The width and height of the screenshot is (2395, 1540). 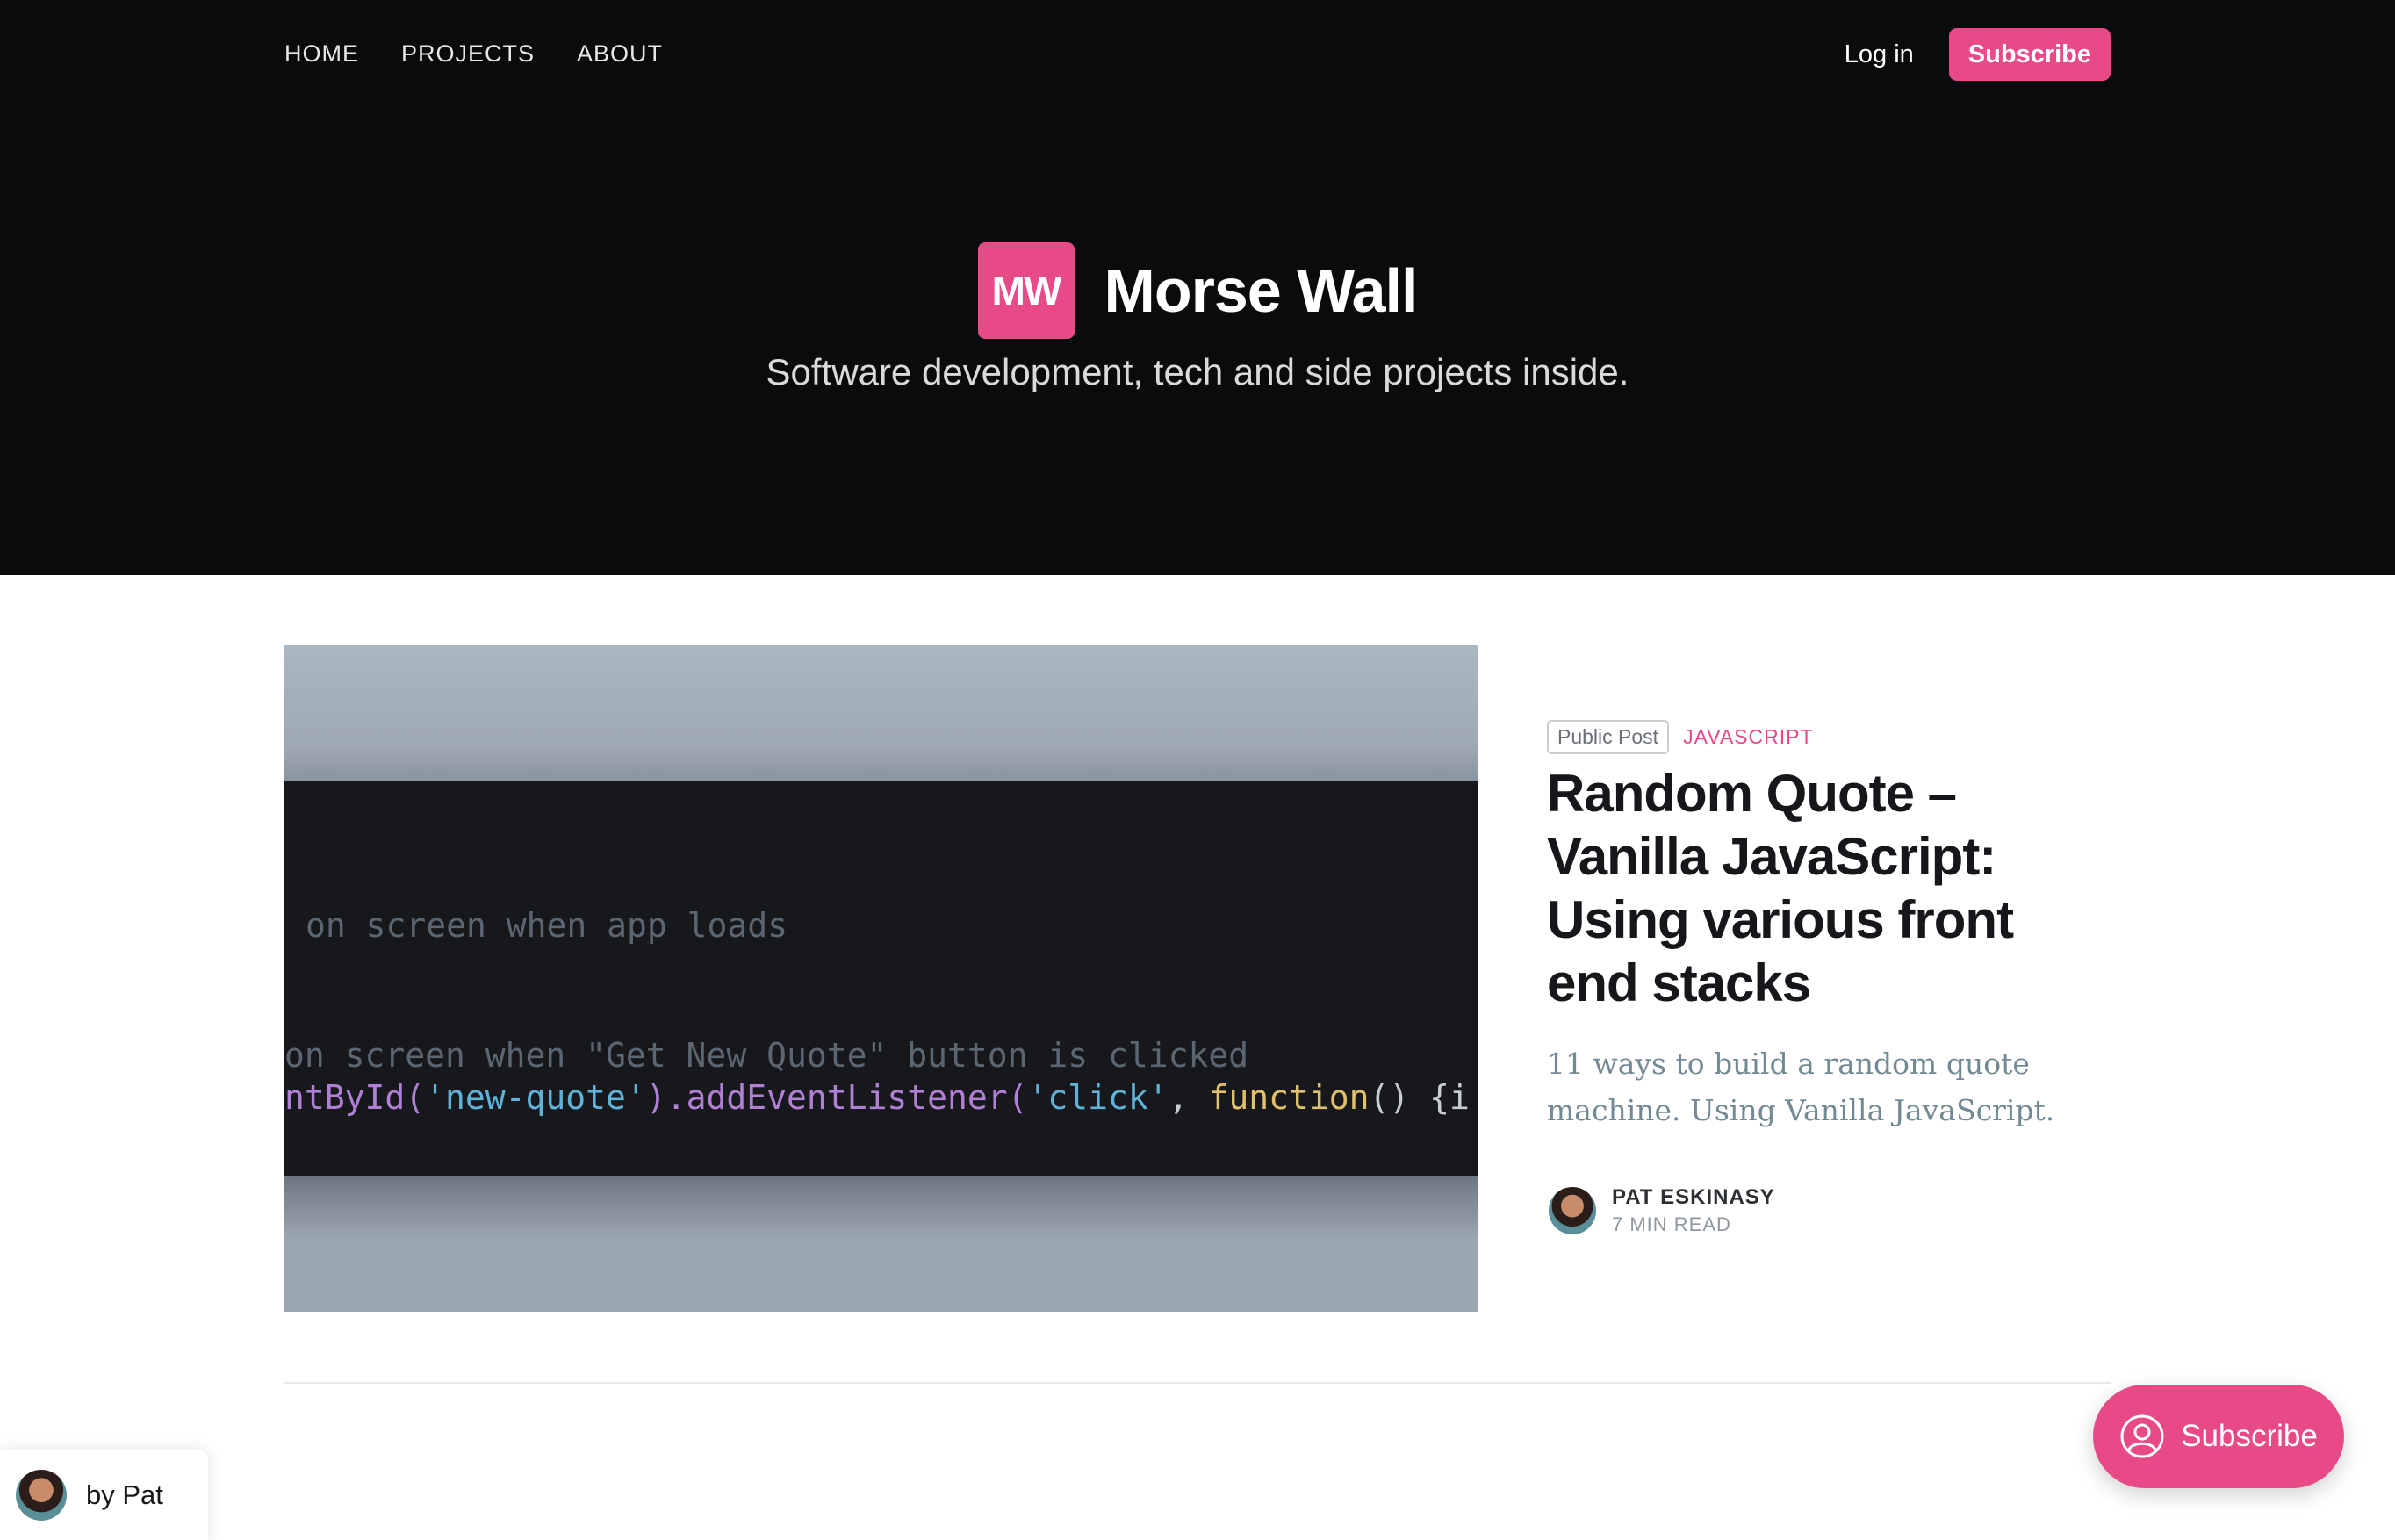 I want to click on nav-projects-link: PROJECTS, so click(x=468, y=54).